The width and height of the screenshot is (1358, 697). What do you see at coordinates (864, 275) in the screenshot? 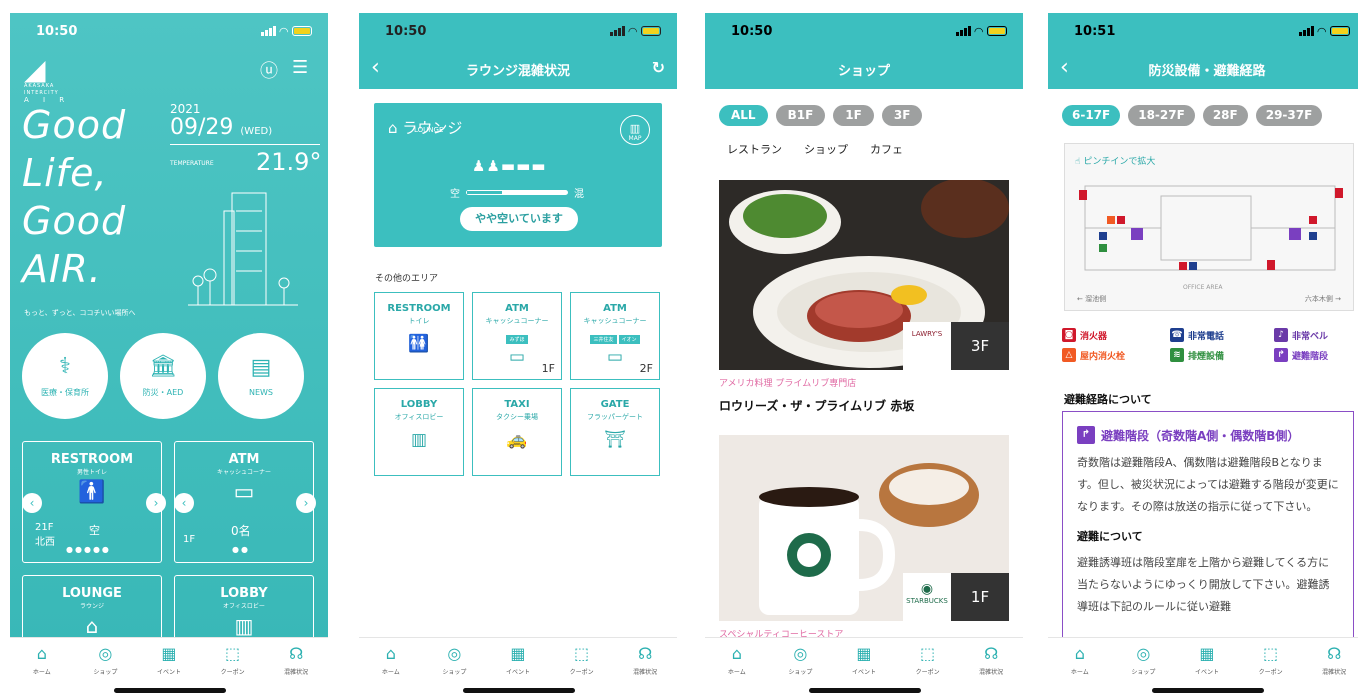
I see `shop-image-lawrys: LAWRY'S 3F` at bounding box center [864, 275].